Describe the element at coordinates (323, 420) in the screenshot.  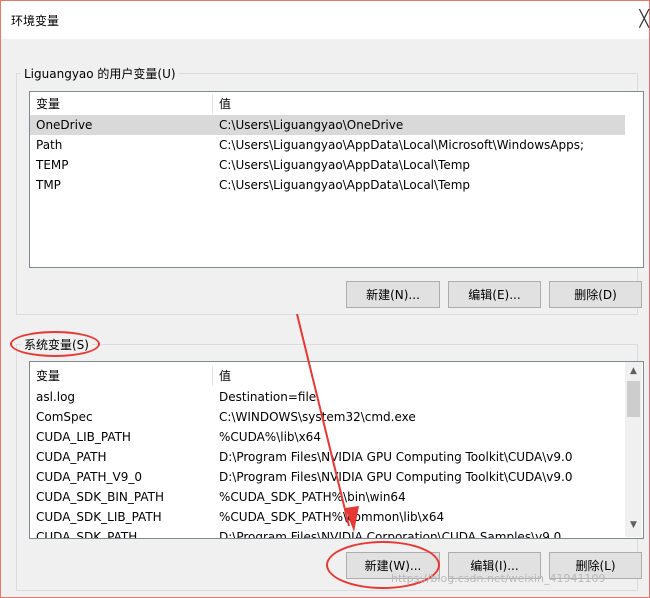
I see `annotation-arrow-line` at that location.